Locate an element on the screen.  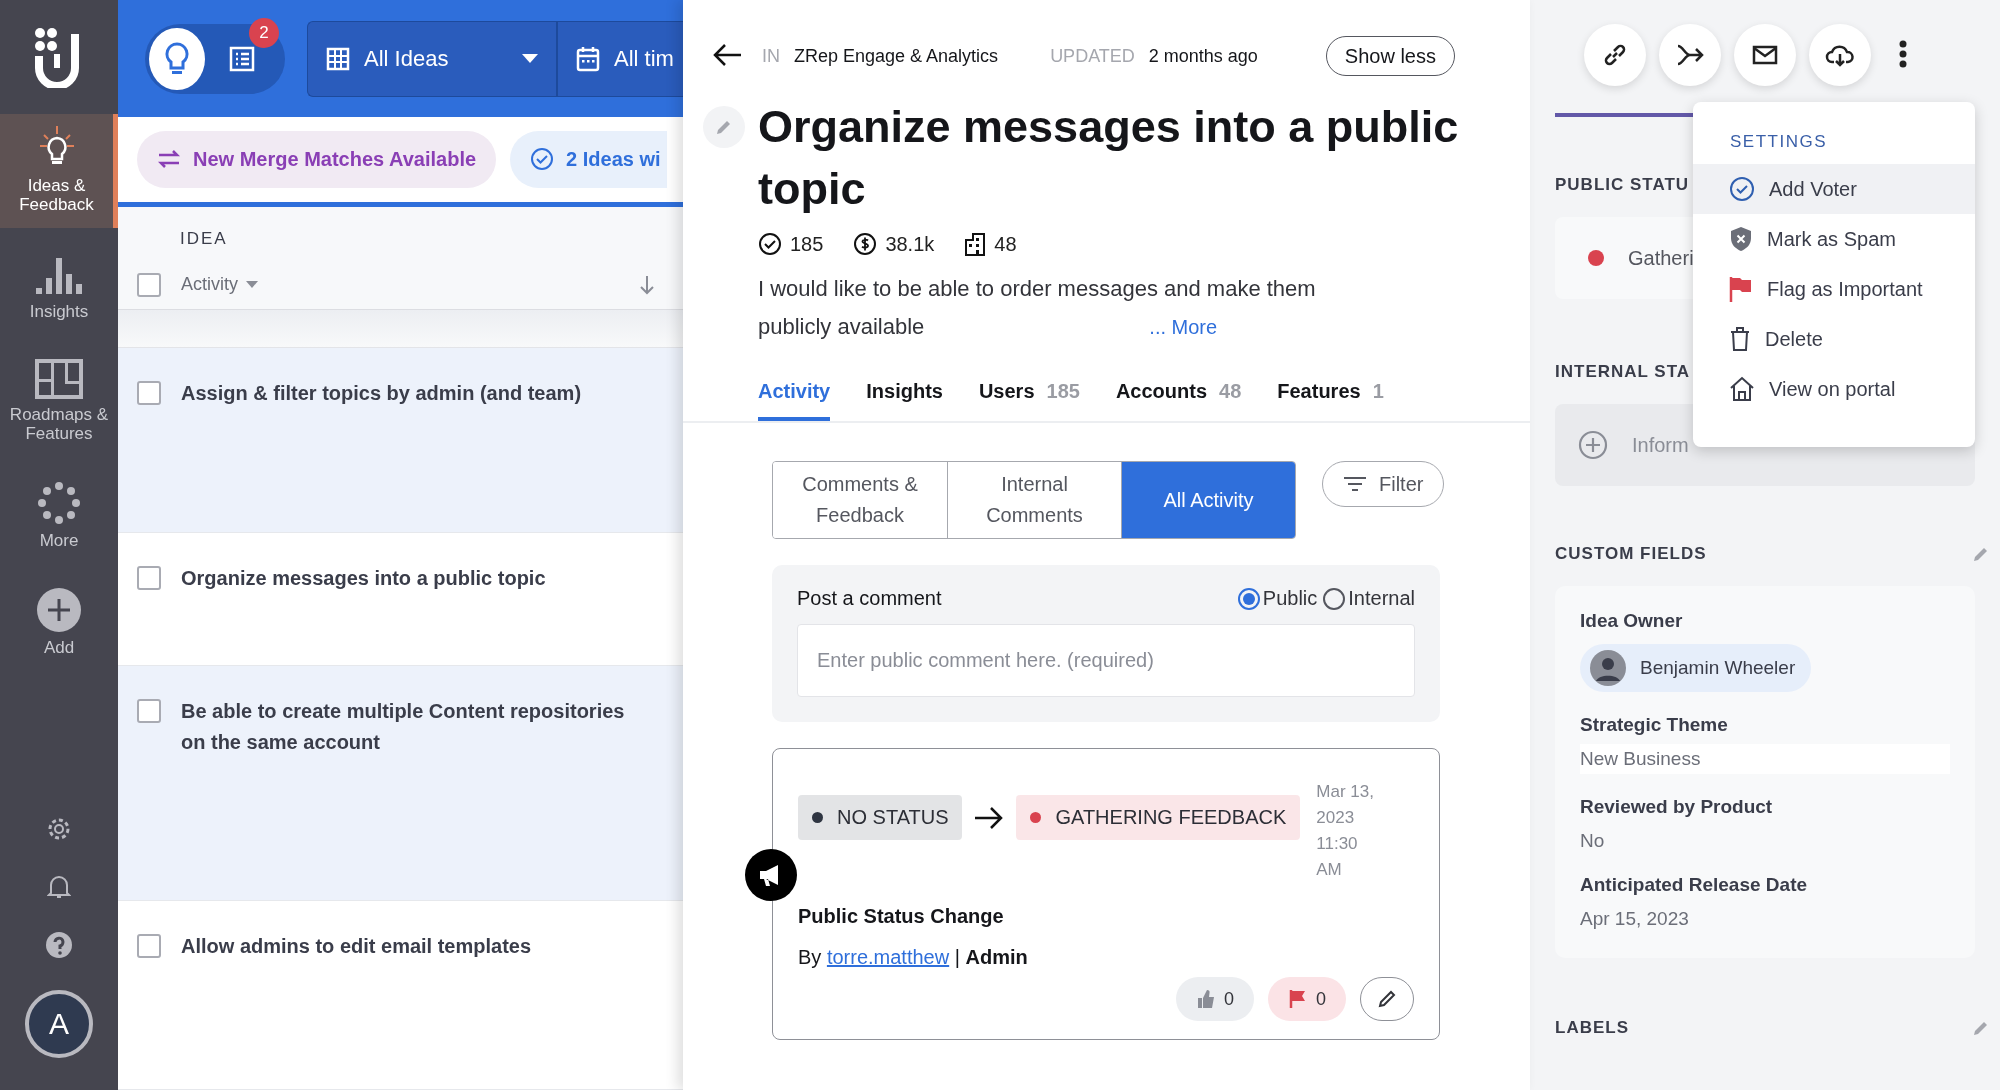
activity-title: Public Status Change is located at coordinates (901, 916).